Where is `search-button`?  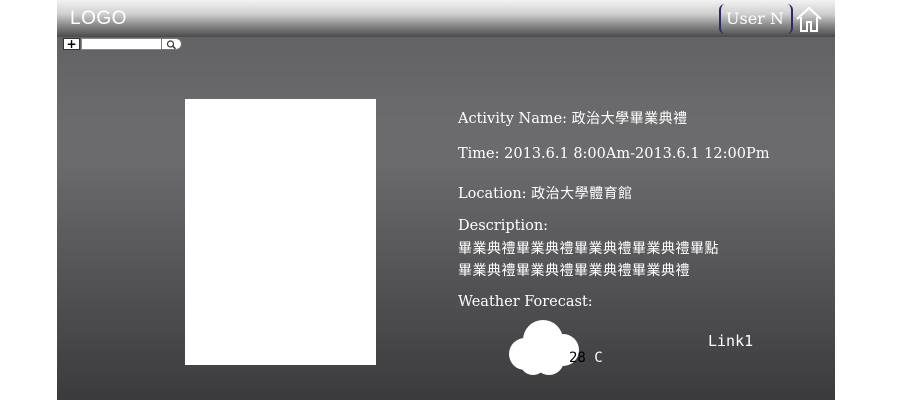 search-button is located at coordinates (171, 44).